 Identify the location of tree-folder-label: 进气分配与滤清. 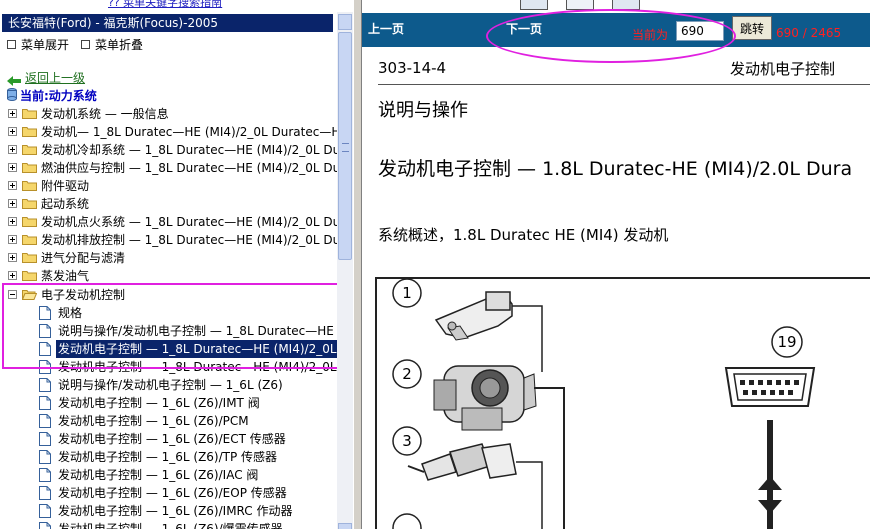
(83, 258).